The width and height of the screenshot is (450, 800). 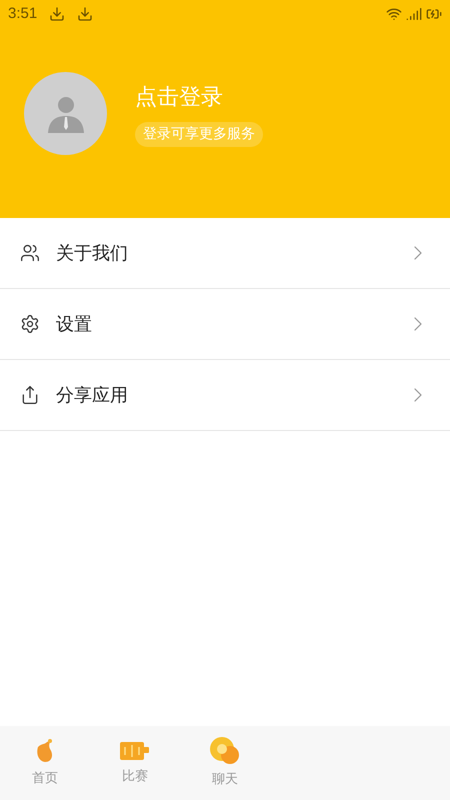 What do you see at coordinates (30, 395) in the screenshot?
I see `share-icon` at bounding box center [30, 395].